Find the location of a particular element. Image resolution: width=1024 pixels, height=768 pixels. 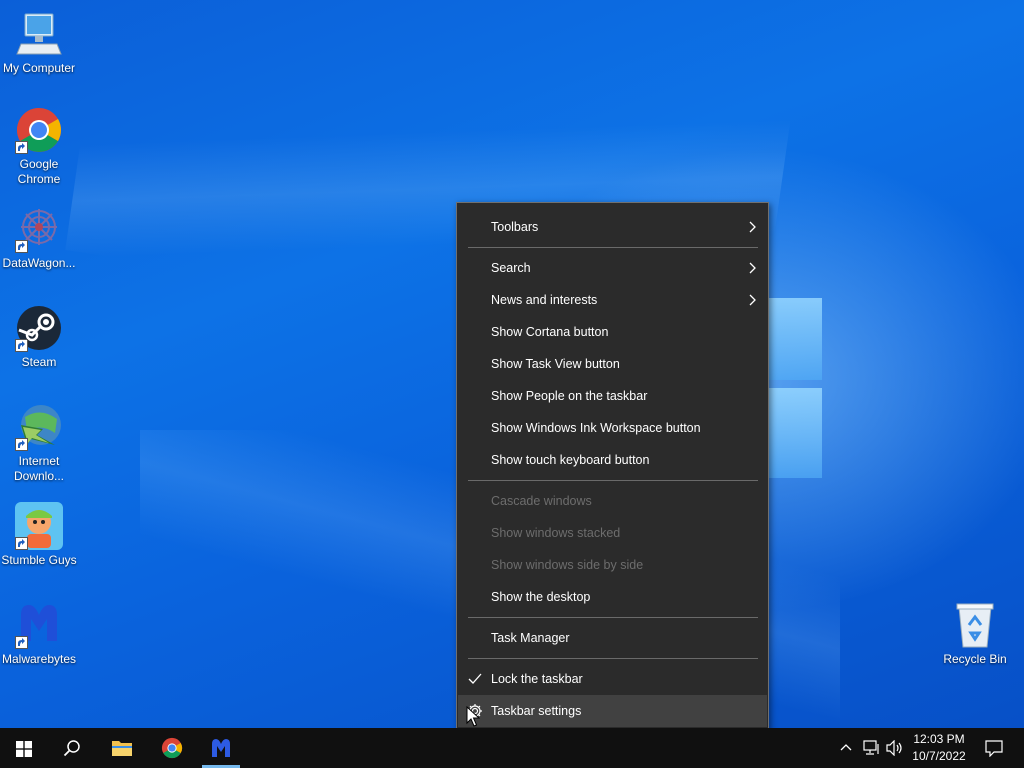

menu-item-show-task-view-button: Show Task View button is located at coordinates (612, 364).